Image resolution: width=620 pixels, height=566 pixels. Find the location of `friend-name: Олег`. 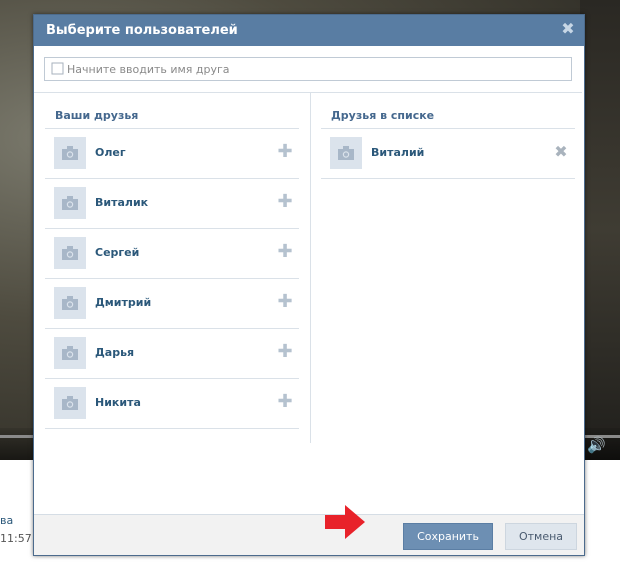

friend-name: Олег is located at coordinates (110, 152).